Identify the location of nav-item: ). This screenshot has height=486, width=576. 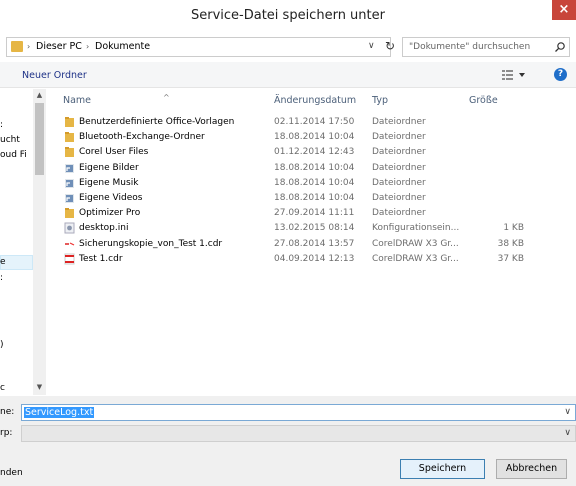
(2, 345).